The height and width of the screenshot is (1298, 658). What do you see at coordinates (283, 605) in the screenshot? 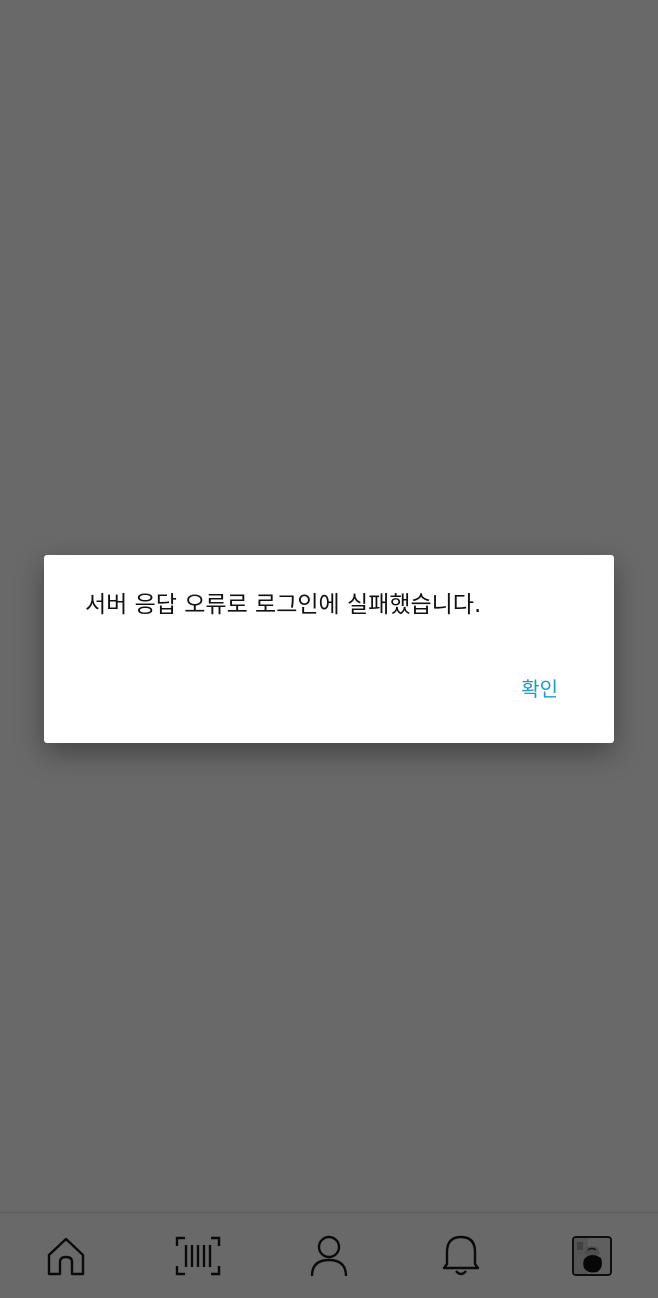
I see `dialog-message: 서버 응답 오류로 로그인에 실패했습니다.` at bounding box center [283, 605].